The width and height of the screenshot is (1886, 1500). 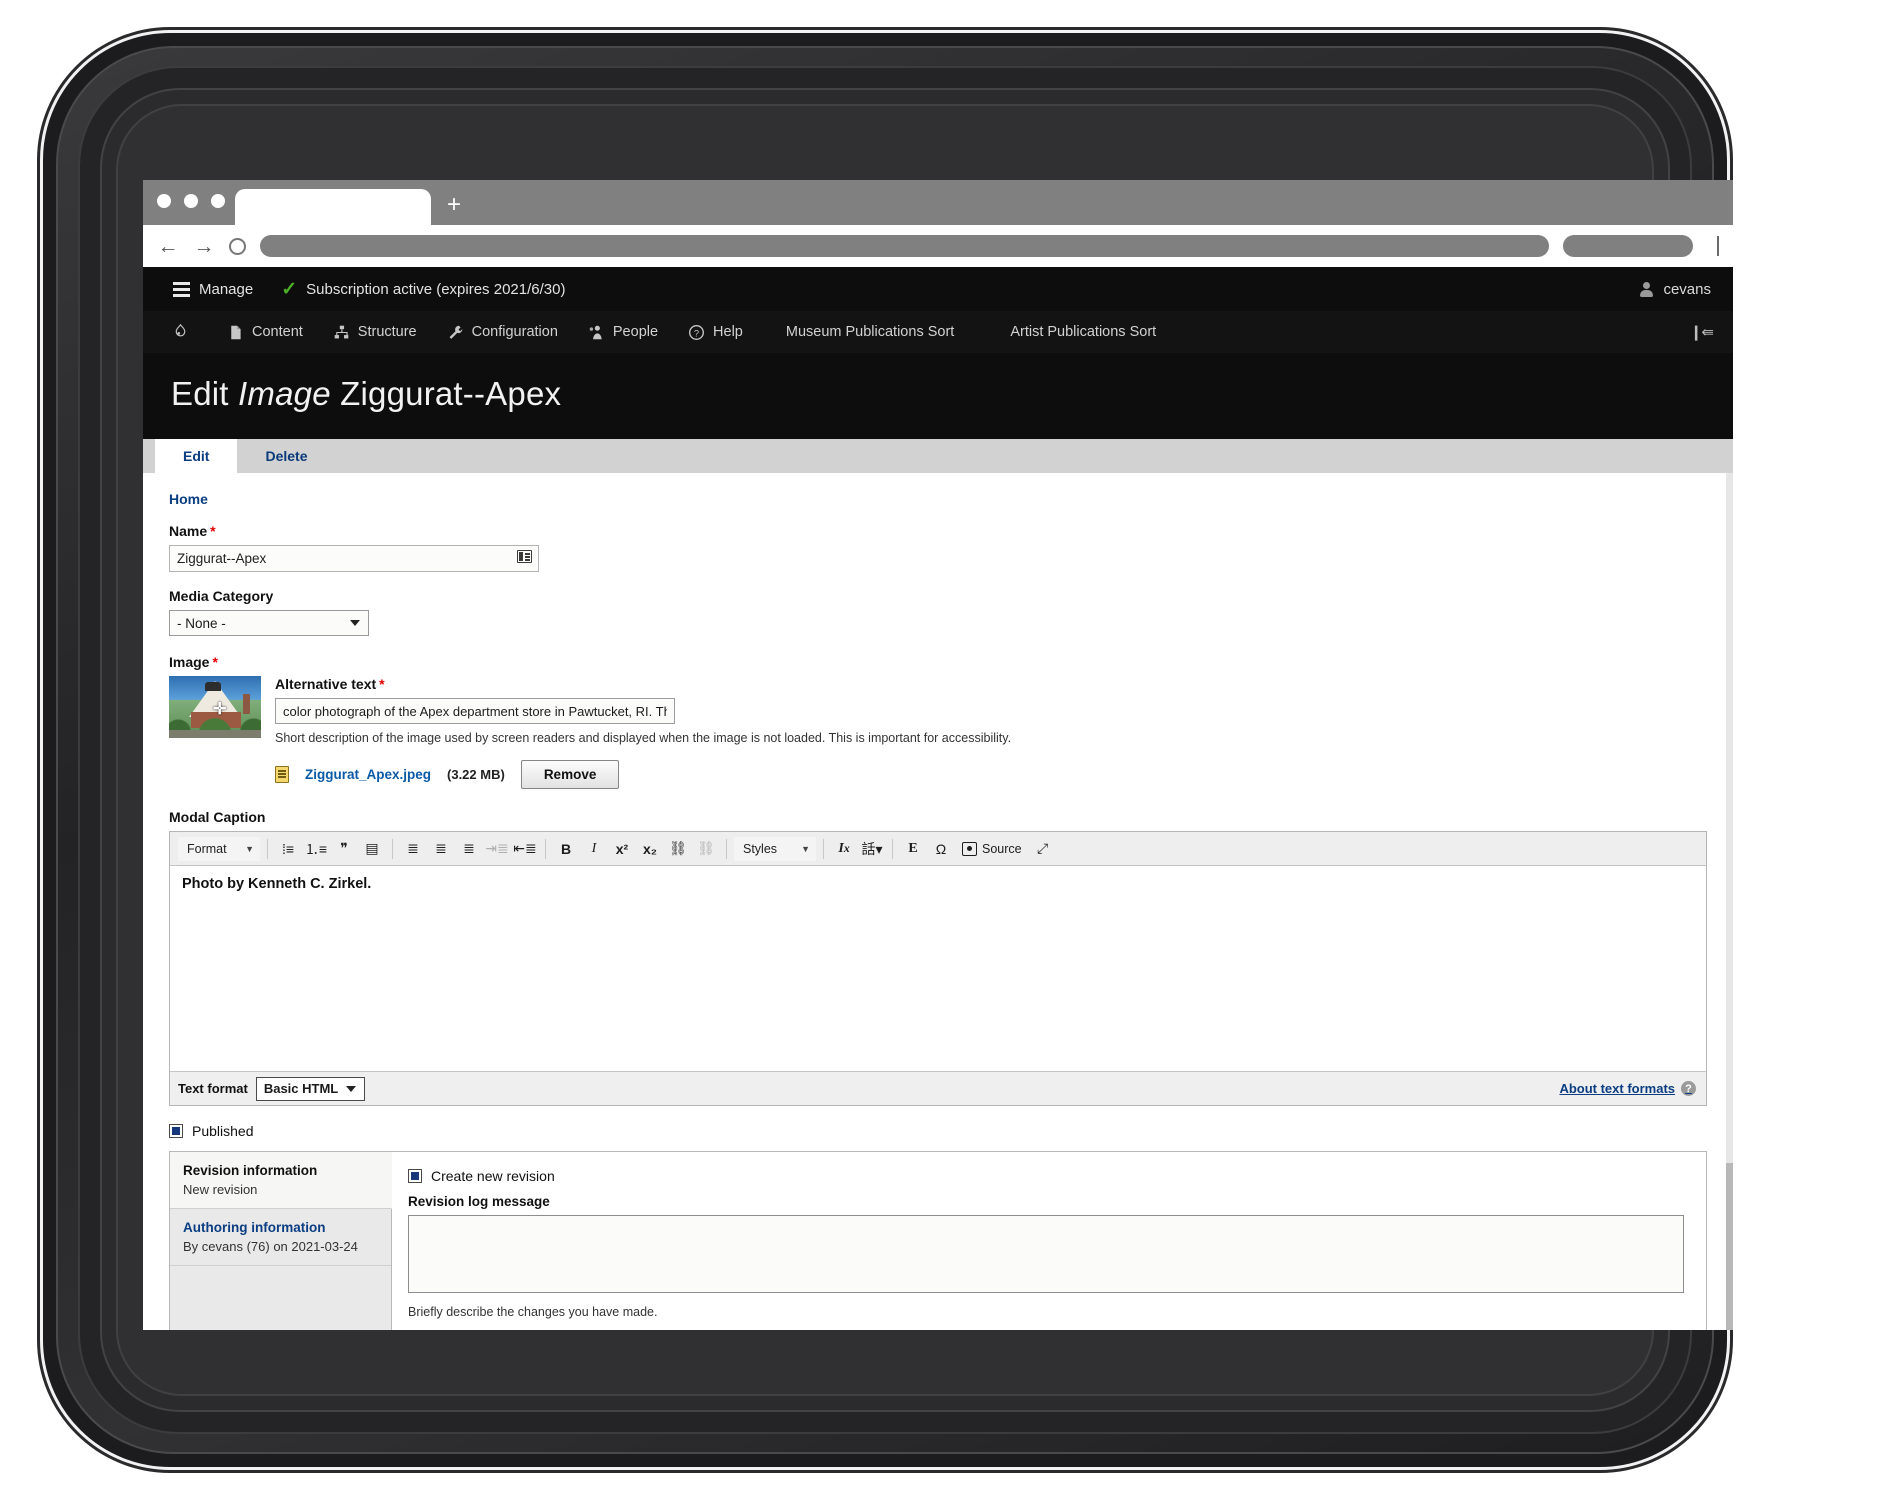 I want to click on alt-text-input, so click(x=475, y=711).